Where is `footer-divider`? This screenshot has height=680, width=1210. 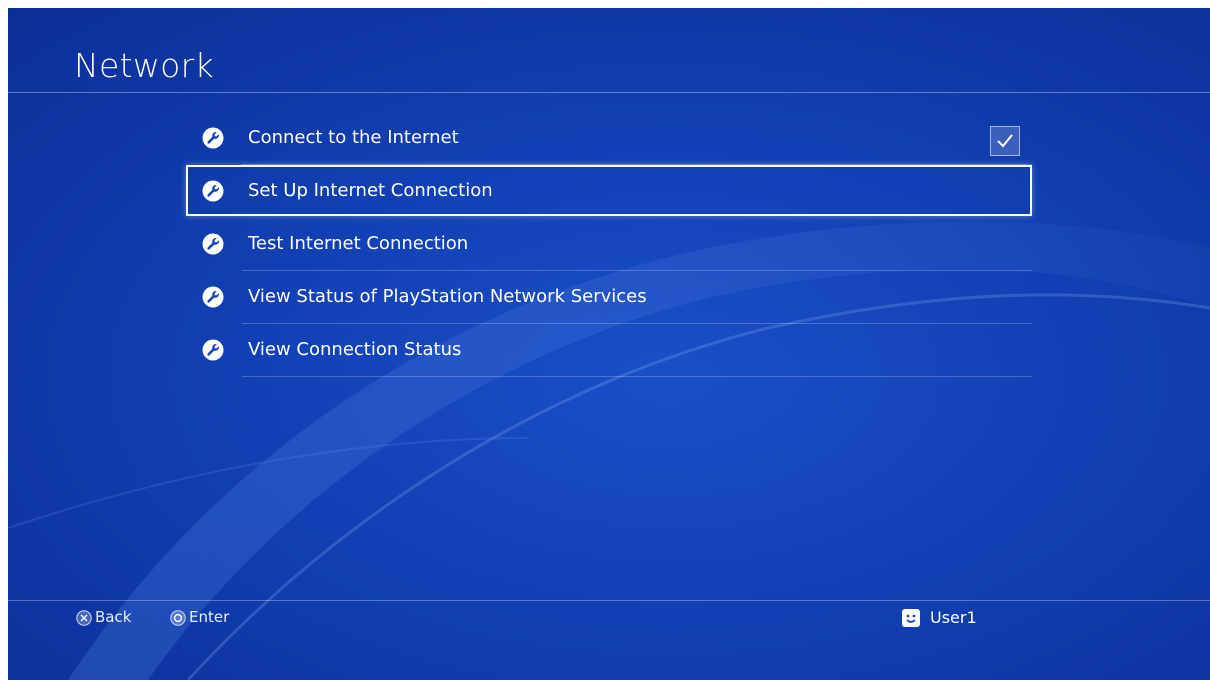
footer-divider is located at coordinates (609, 600).